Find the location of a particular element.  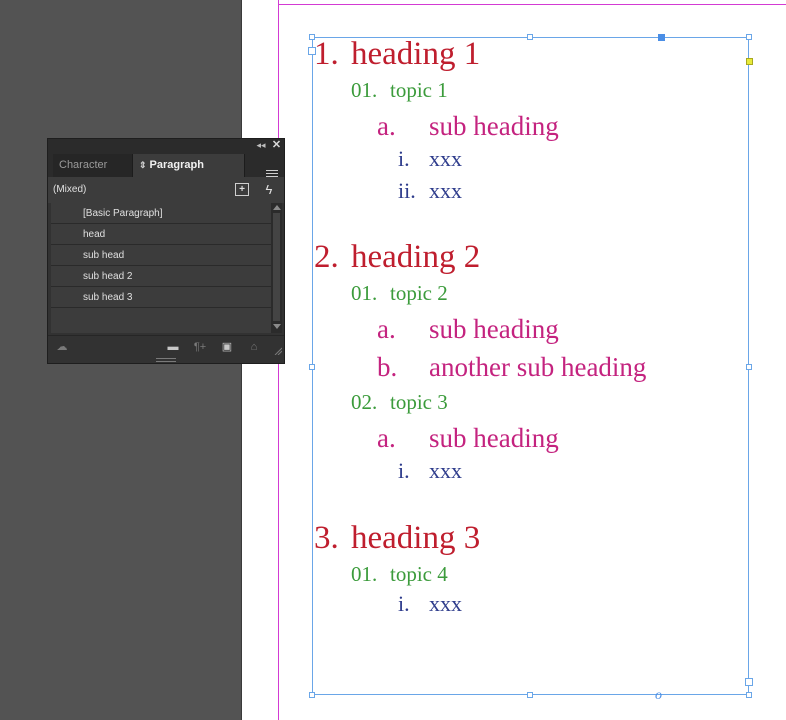

current-style-label: (Mixed) is located at coordinates (70, 189).